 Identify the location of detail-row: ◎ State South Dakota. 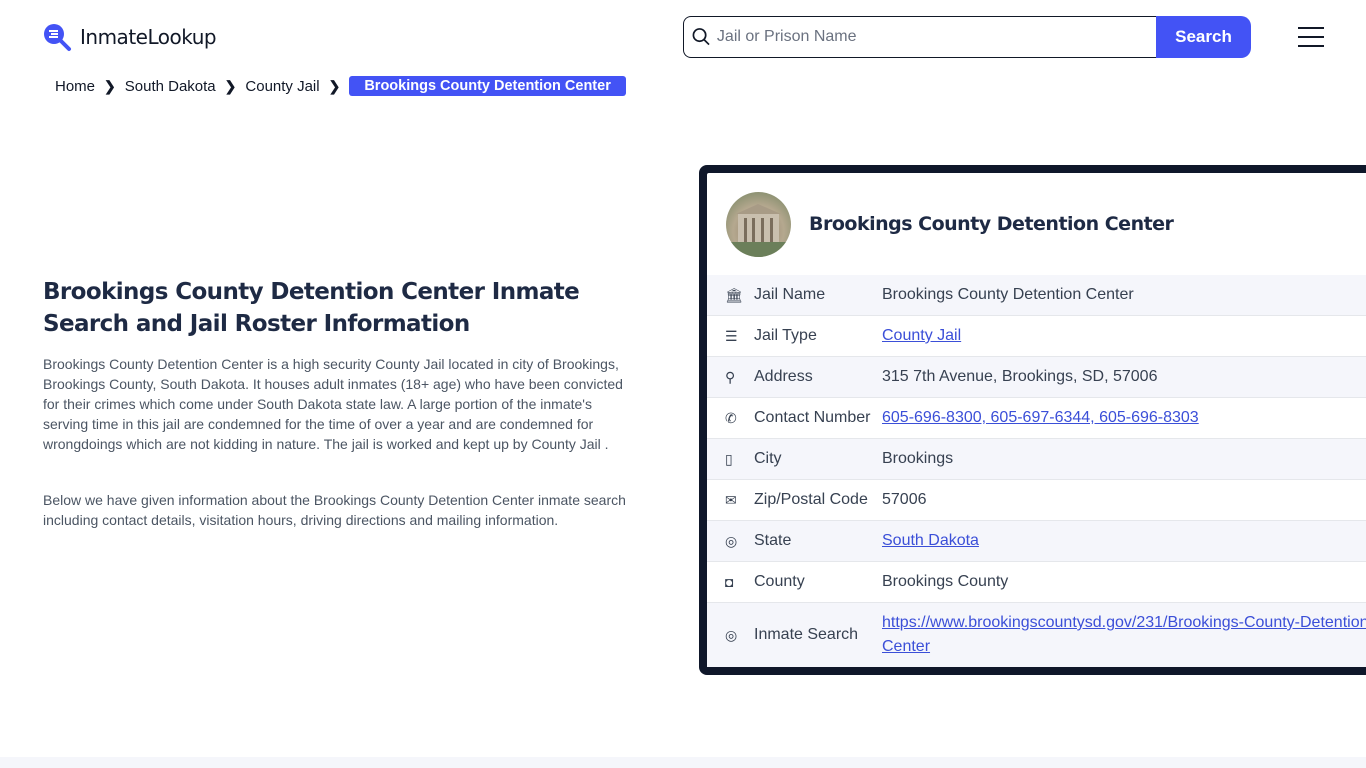
(1036, 541).